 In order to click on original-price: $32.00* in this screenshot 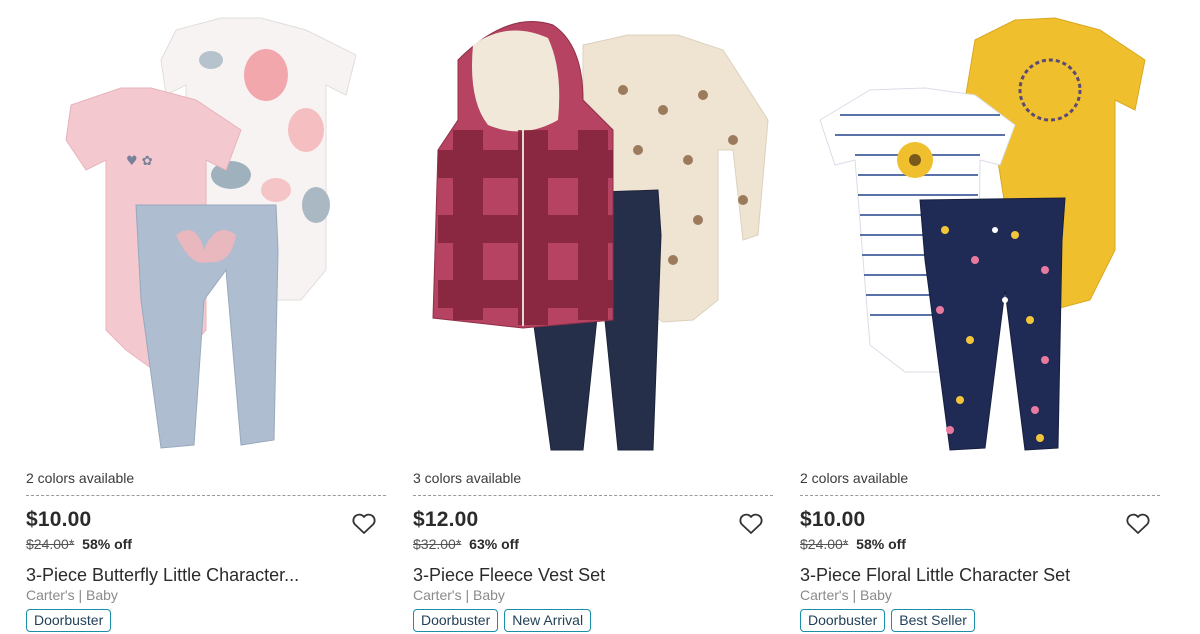, I will do `click(437, 544)`.